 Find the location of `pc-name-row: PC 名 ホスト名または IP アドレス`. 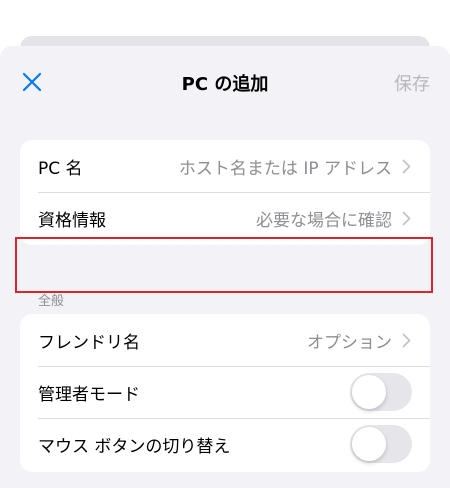

pc-name-row: PC 名 ホスト名または IP アドレス is located at coordinates (225, 166).